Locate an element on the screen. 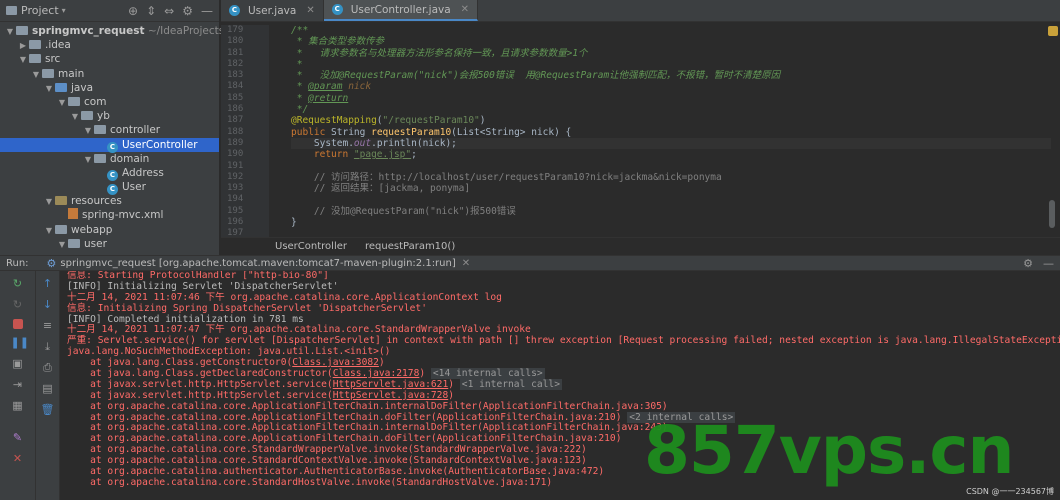 The height and width of the screenshot is (500, 1060). tree-item: C Address is located at coordinates (109, 173).